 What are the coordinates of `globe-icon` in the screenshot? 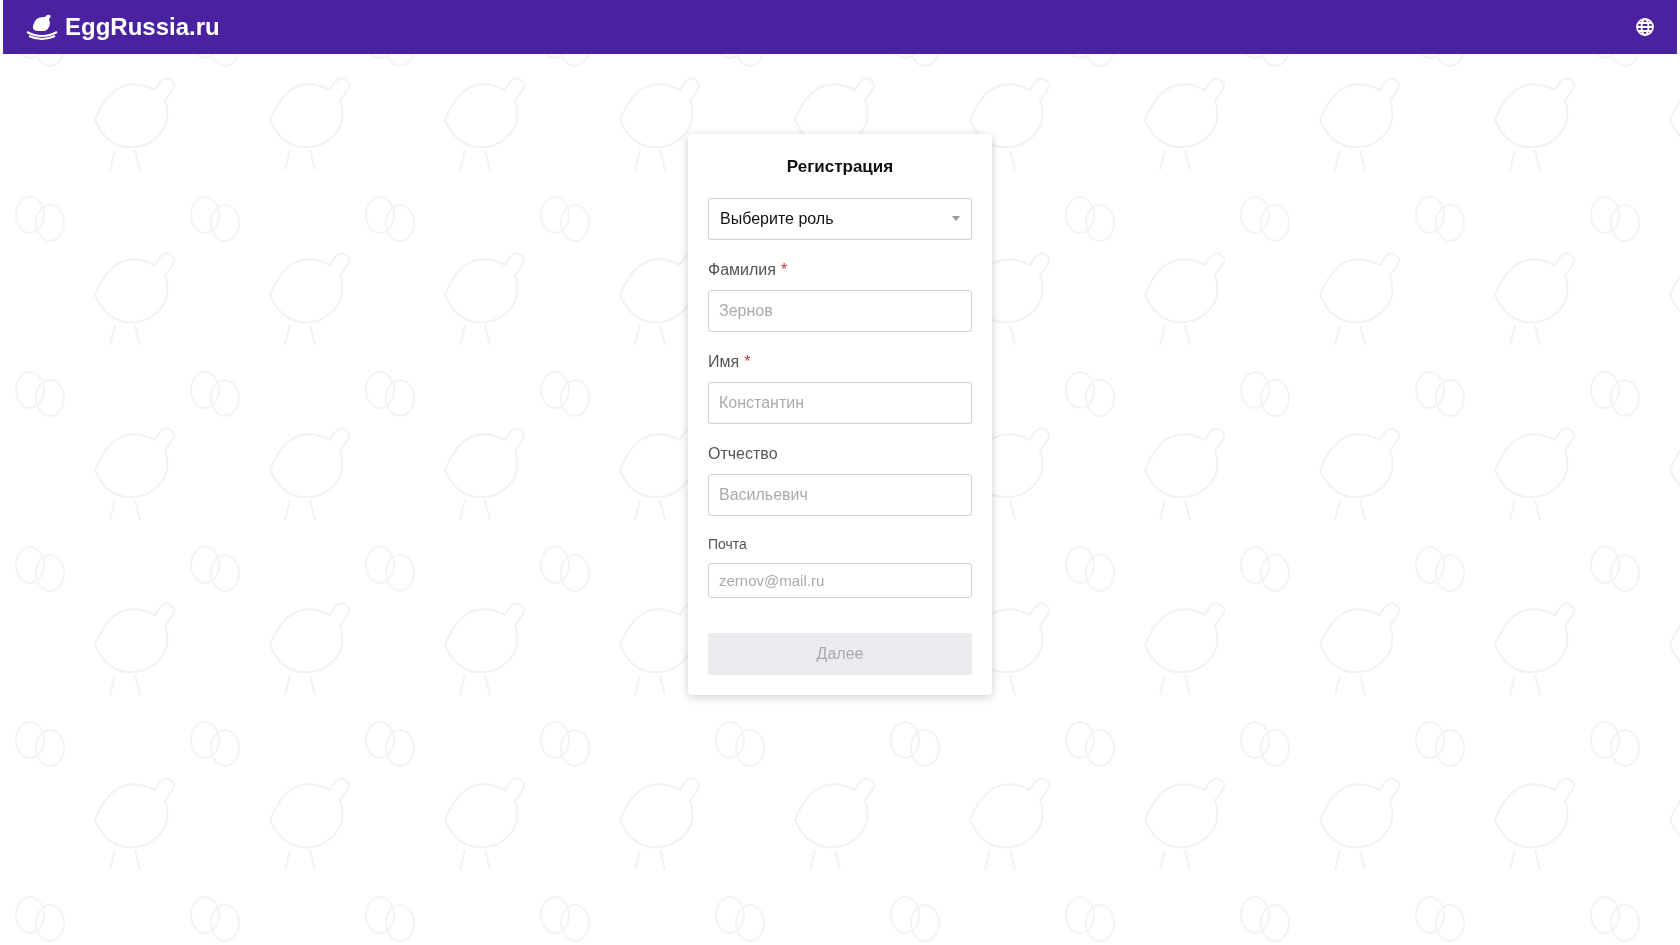 It's located at (1645, 27).